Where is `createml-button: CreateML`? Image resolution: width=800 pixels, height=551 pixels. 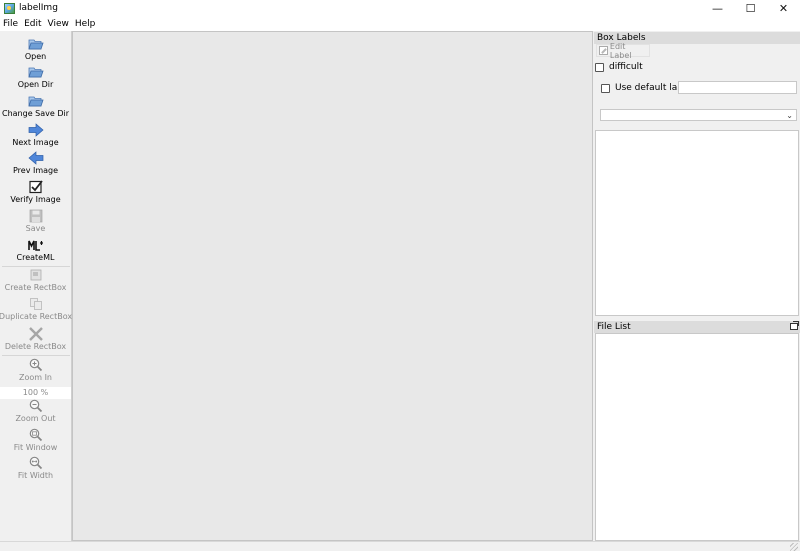
createml-button: CreateML is located at coordinates (35, 252).